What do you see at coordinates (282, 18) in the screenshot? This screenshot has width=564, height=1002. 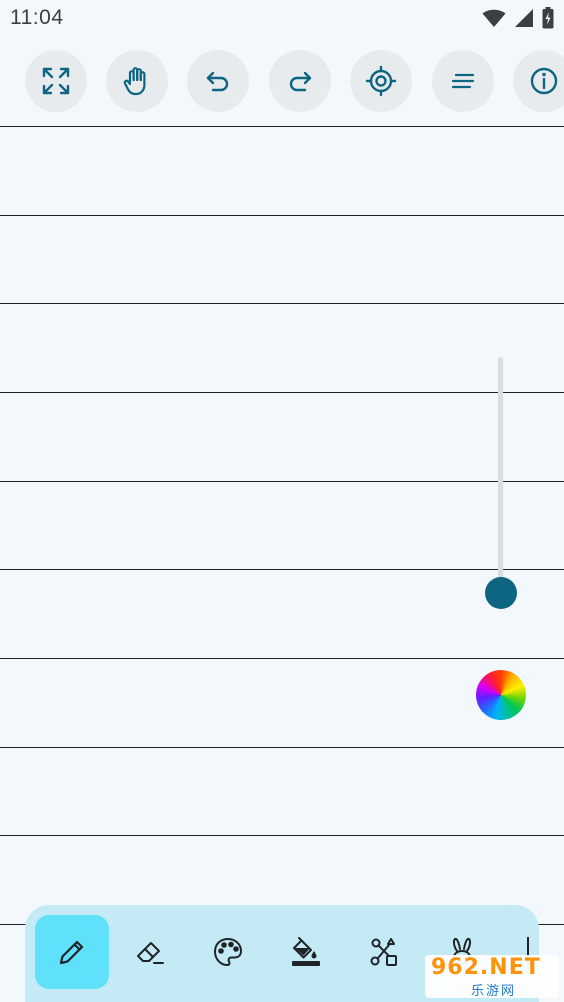 I see `status-bar: 11:04` at bounding box center [282, 18].